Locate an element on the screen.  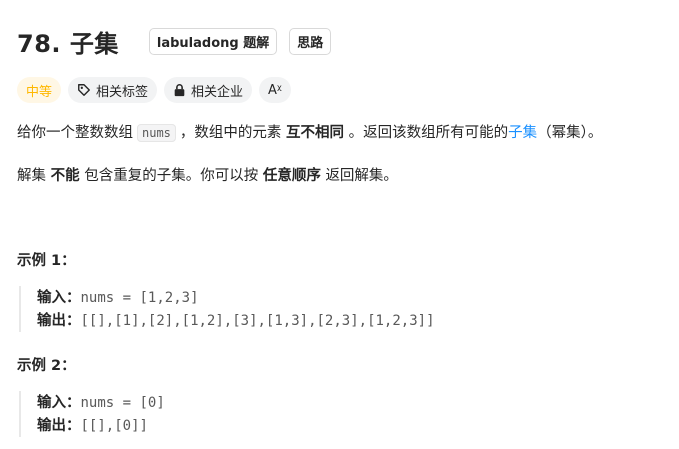
example-2-input: 输入：nums = [0] is located at coordinates (101, 402).